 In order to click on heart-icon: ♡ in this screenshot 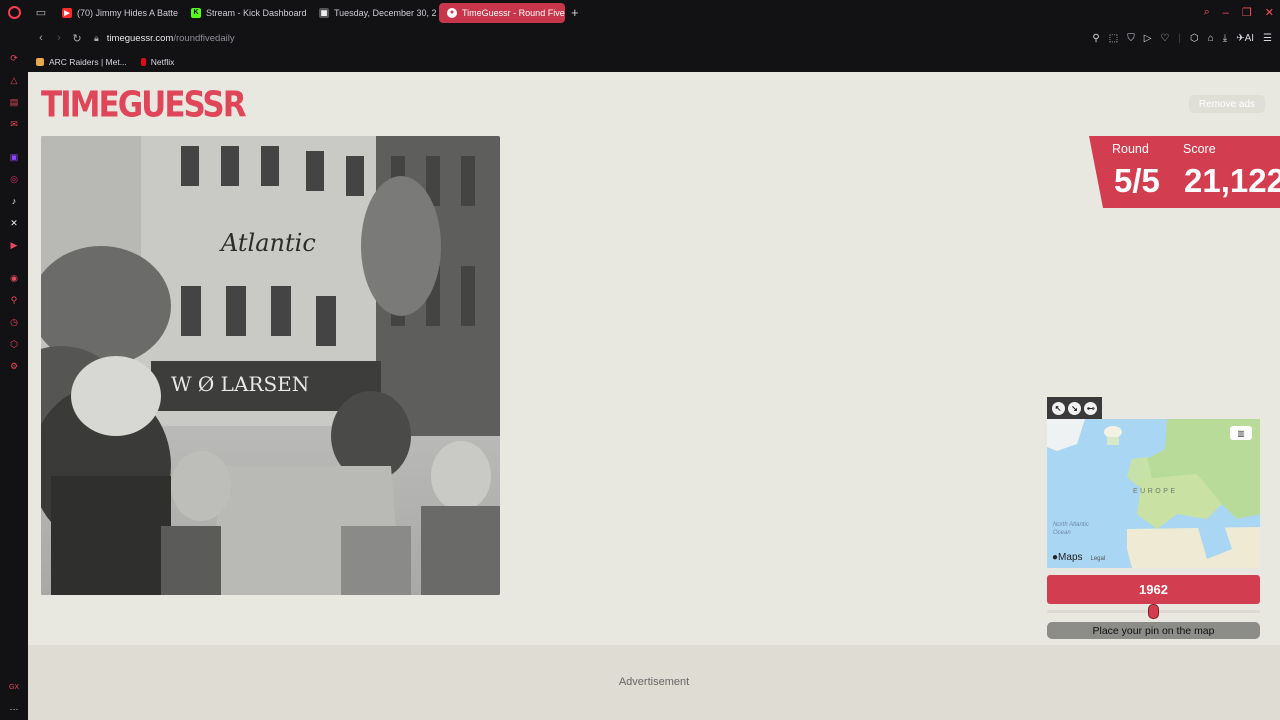, I will do `click(1164, 38)`.